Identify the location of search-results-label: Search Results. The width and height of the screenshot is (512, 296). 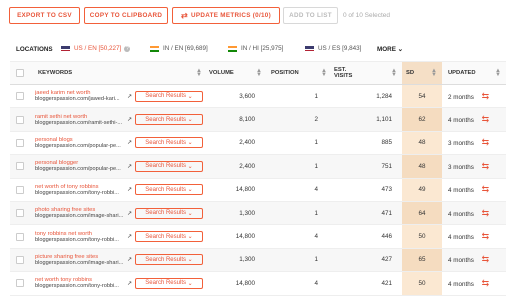
(165, 142).